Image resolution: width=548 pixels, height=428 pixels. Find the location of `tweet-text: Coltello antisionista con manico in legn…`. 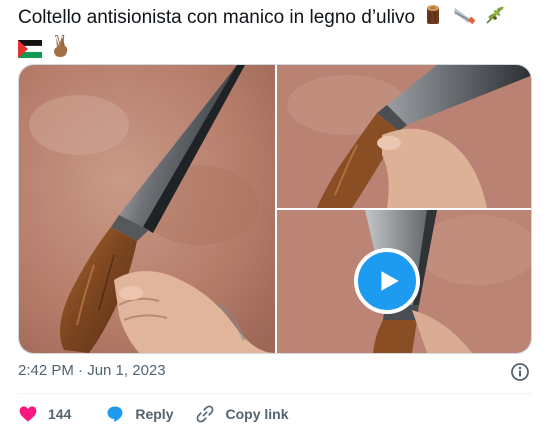

tweet-text: Coltello antisionista con manico in legn… is located at coordinates (217, 17).